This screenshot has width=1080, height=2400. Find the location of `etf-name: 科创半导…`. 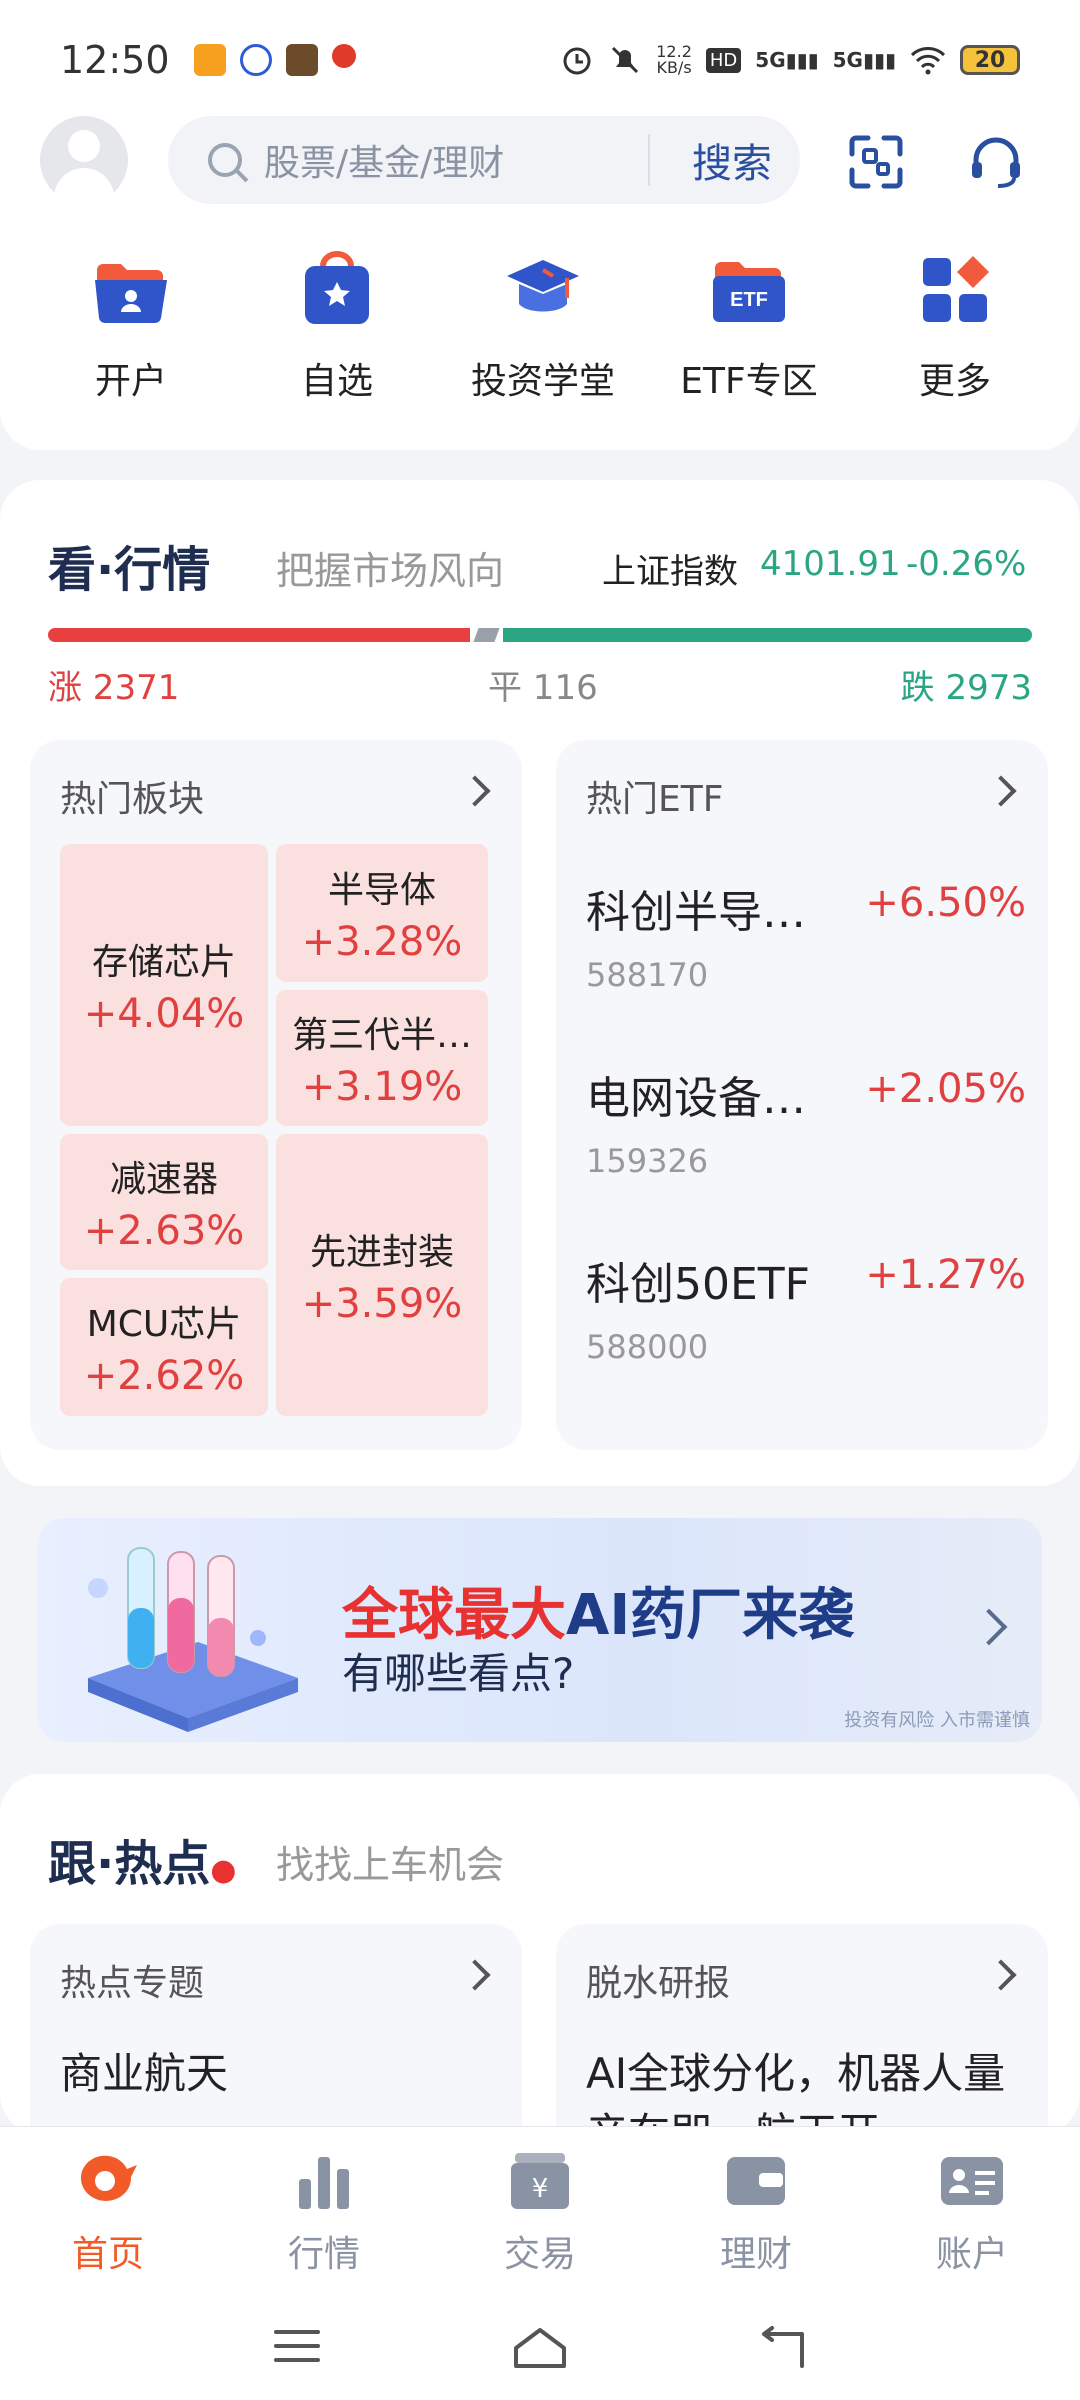

etf-name: 科创半导… is located at coordinates (696, 912).